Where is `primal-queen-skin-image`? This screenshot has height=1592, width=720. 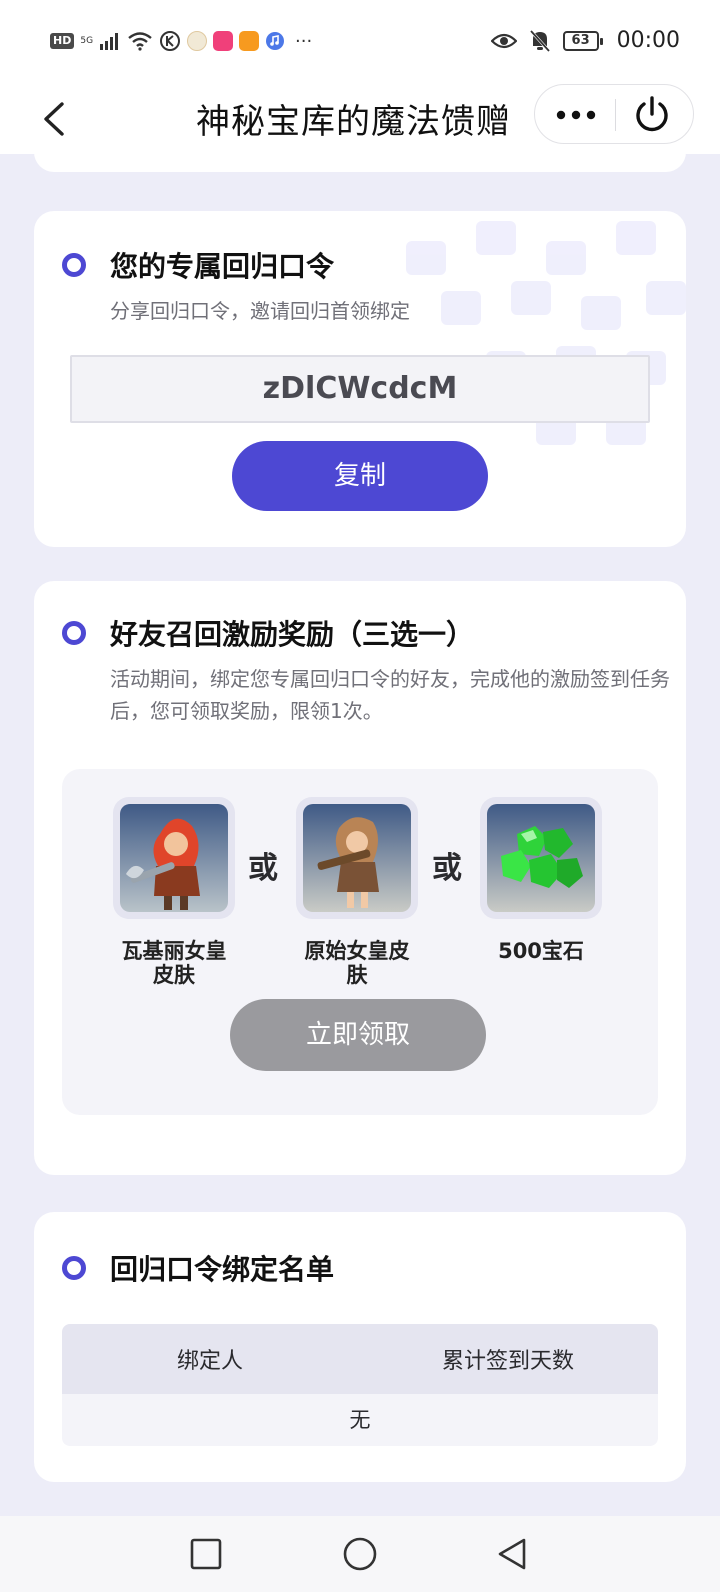
primal-queen-skin-image is located at coordinates (357, 858).